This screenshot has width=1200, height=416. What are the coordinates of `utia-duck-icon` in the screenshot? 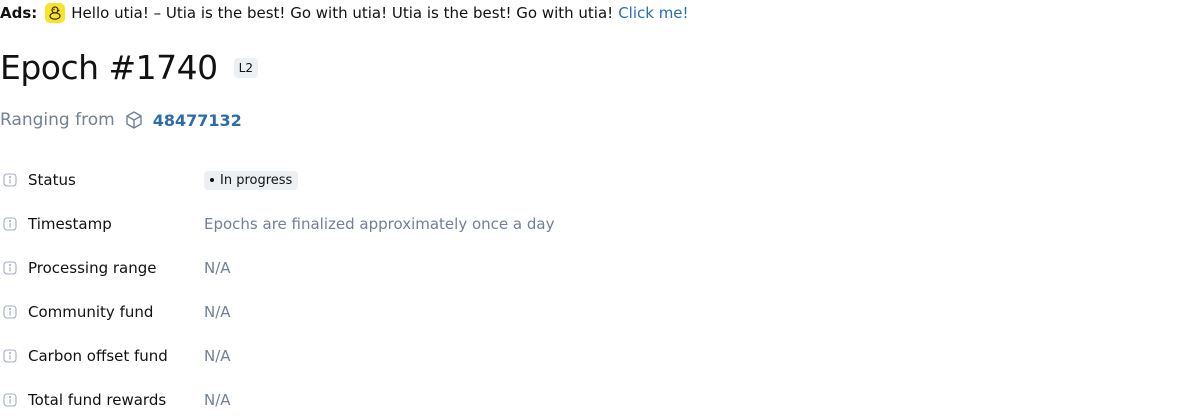 It's located at (55, 13).